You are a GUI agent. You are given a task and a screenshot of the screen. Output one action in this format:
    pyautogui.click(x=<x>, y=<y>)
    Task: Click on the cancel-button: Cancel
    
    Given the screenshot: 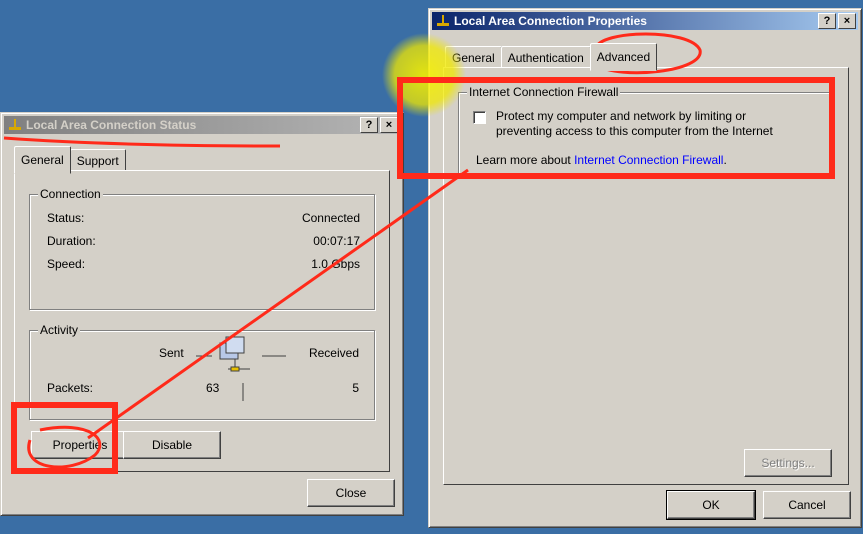 What is the action you would take?
    pyautogui.click(x=807, y=505)
    